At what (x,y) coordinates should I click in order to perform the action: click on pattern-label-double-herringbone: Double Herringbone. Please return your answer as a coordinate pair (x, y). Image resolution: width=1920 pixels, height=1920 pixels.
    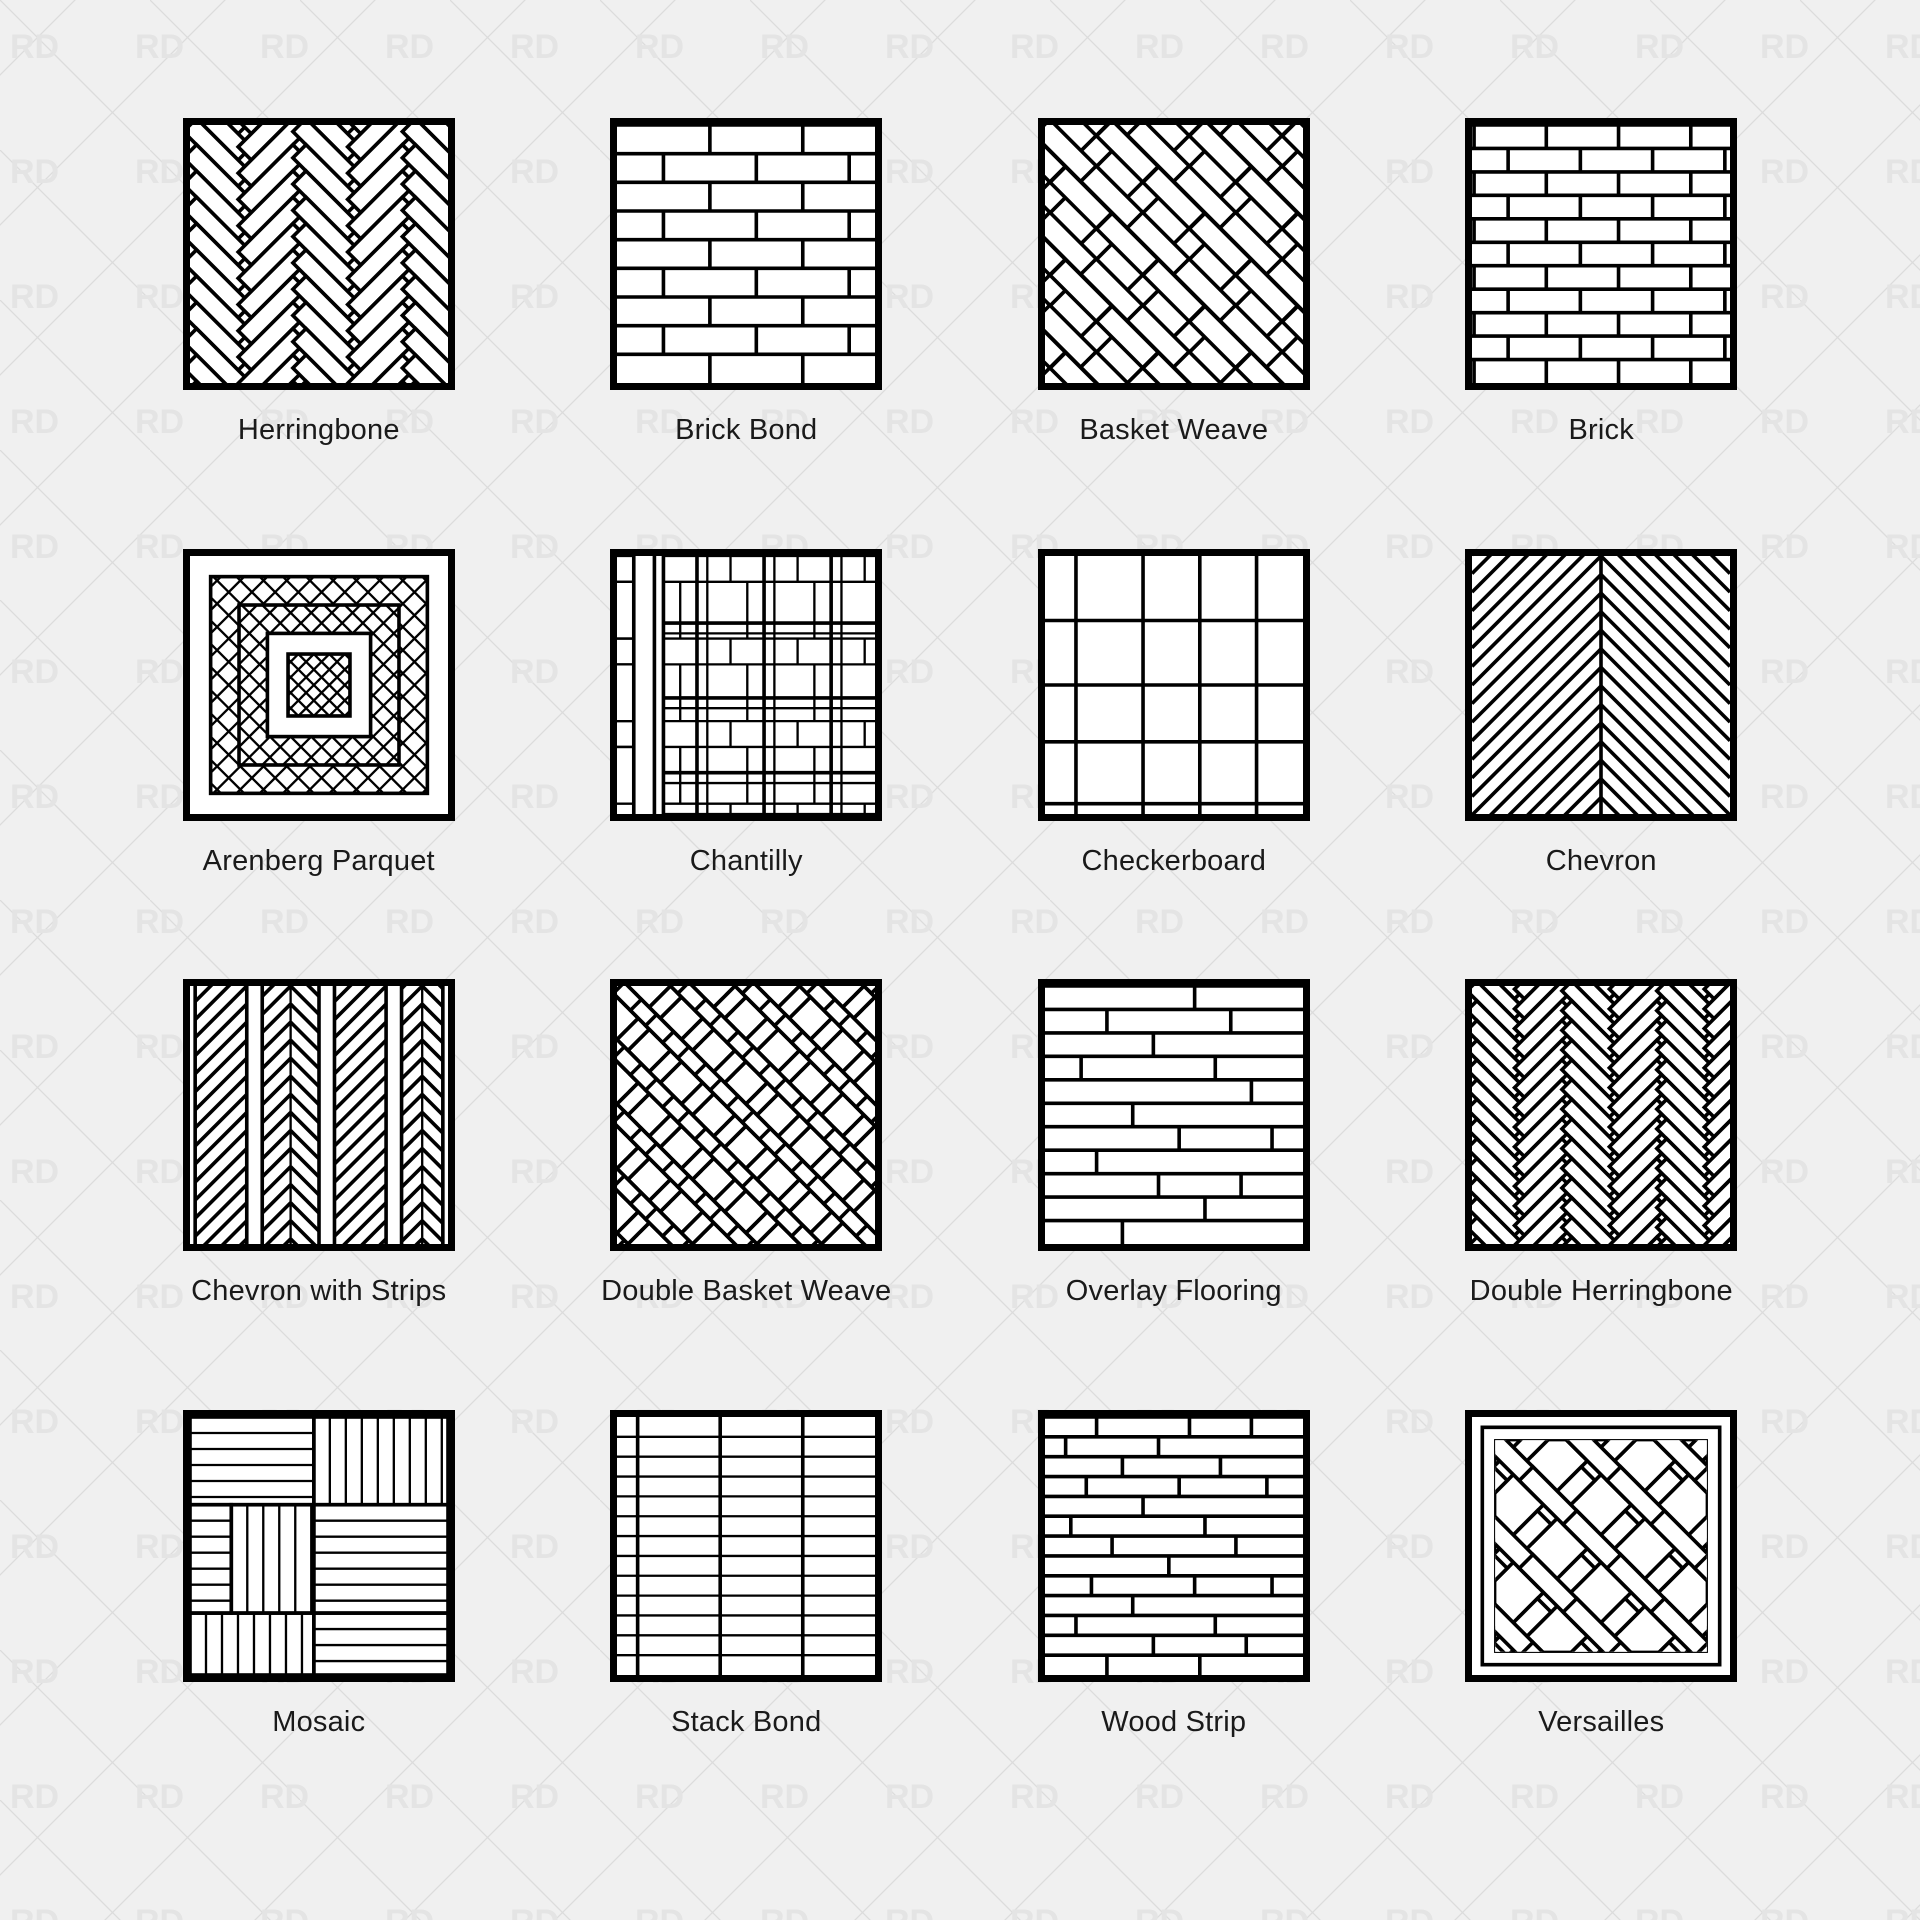
    Looking at the image, I should click on (1601, 1291).